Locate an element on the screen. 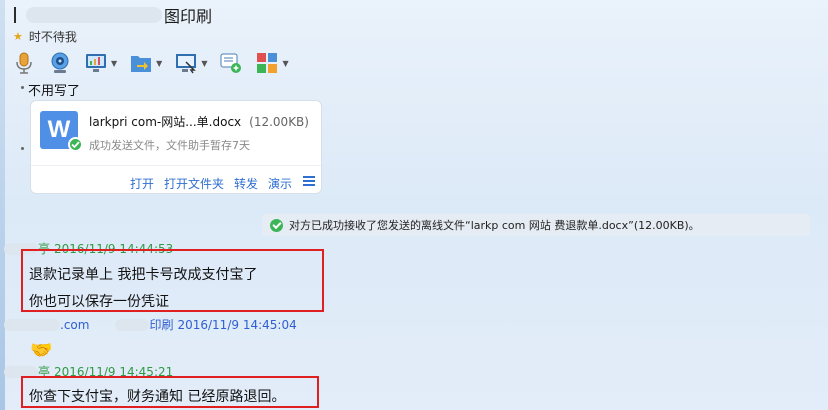  message-header: .com 印刷 2016/11/9 14:45:04 is located at coordinates (150, 324).